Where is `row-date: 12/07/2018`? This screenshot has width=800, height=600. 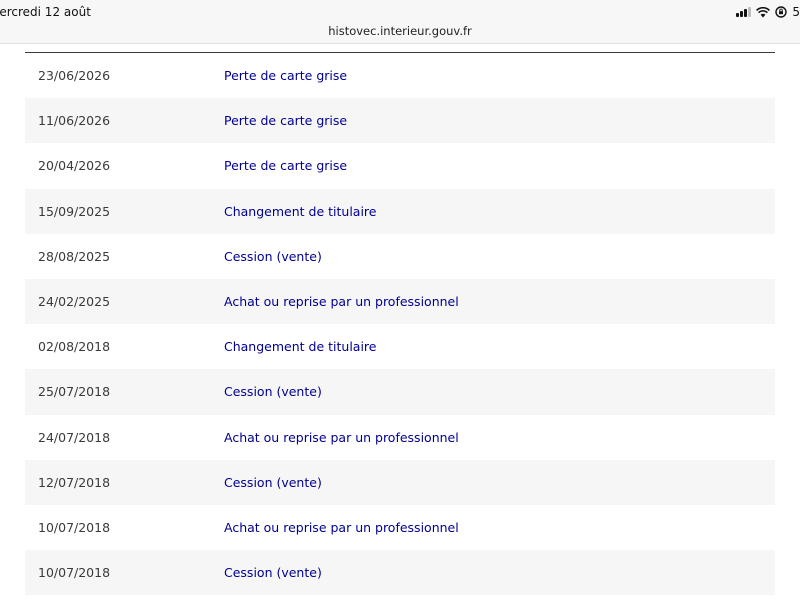 row-date: 12/07/2018 is located at coordinates (74, 482).